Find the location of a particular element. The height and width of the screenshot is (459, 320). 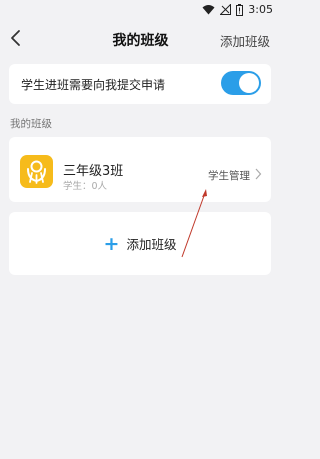

join-approval-setting: 学生进班需要向我提交申请 is located at coordinates (140, 84).